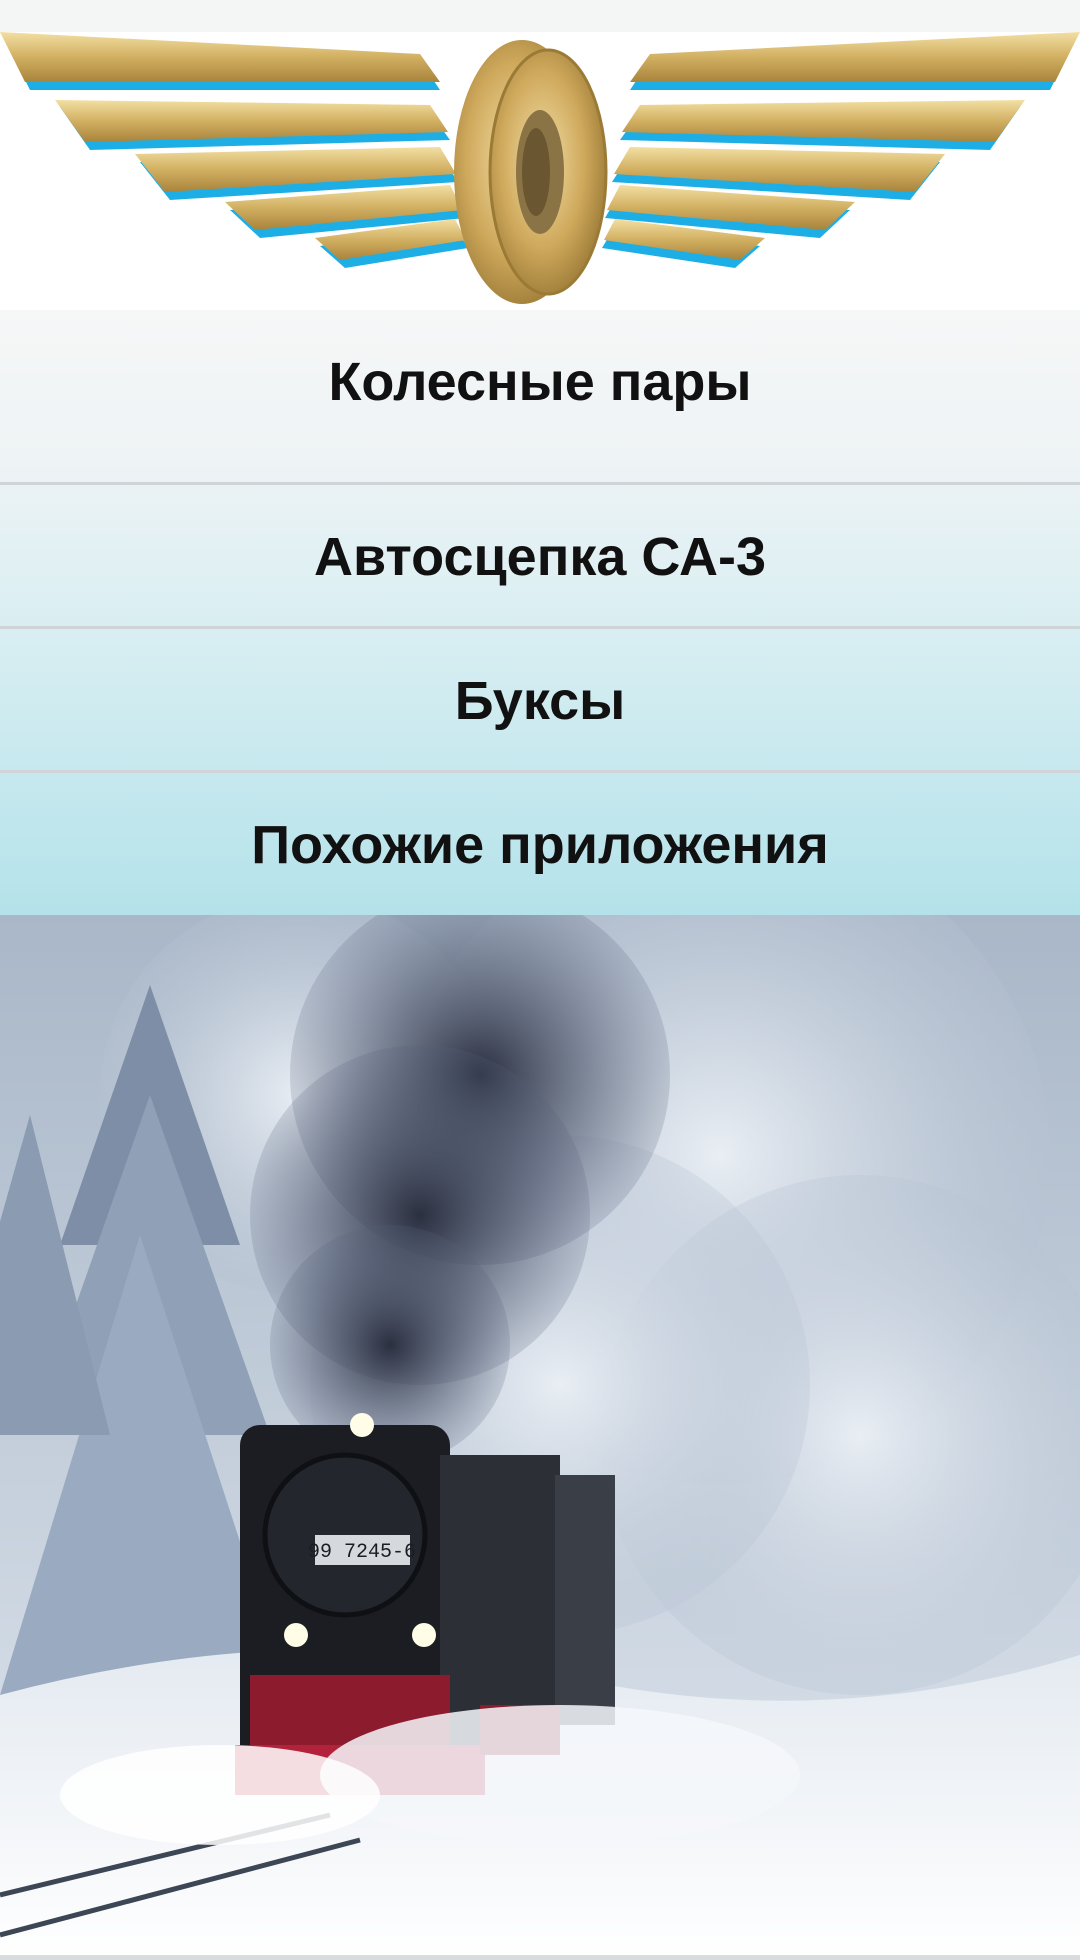 The width and height of the screenshot is (1080, 1960). I want to click on menu-item-label: Автосцепка СА-3, so click(540, 557).